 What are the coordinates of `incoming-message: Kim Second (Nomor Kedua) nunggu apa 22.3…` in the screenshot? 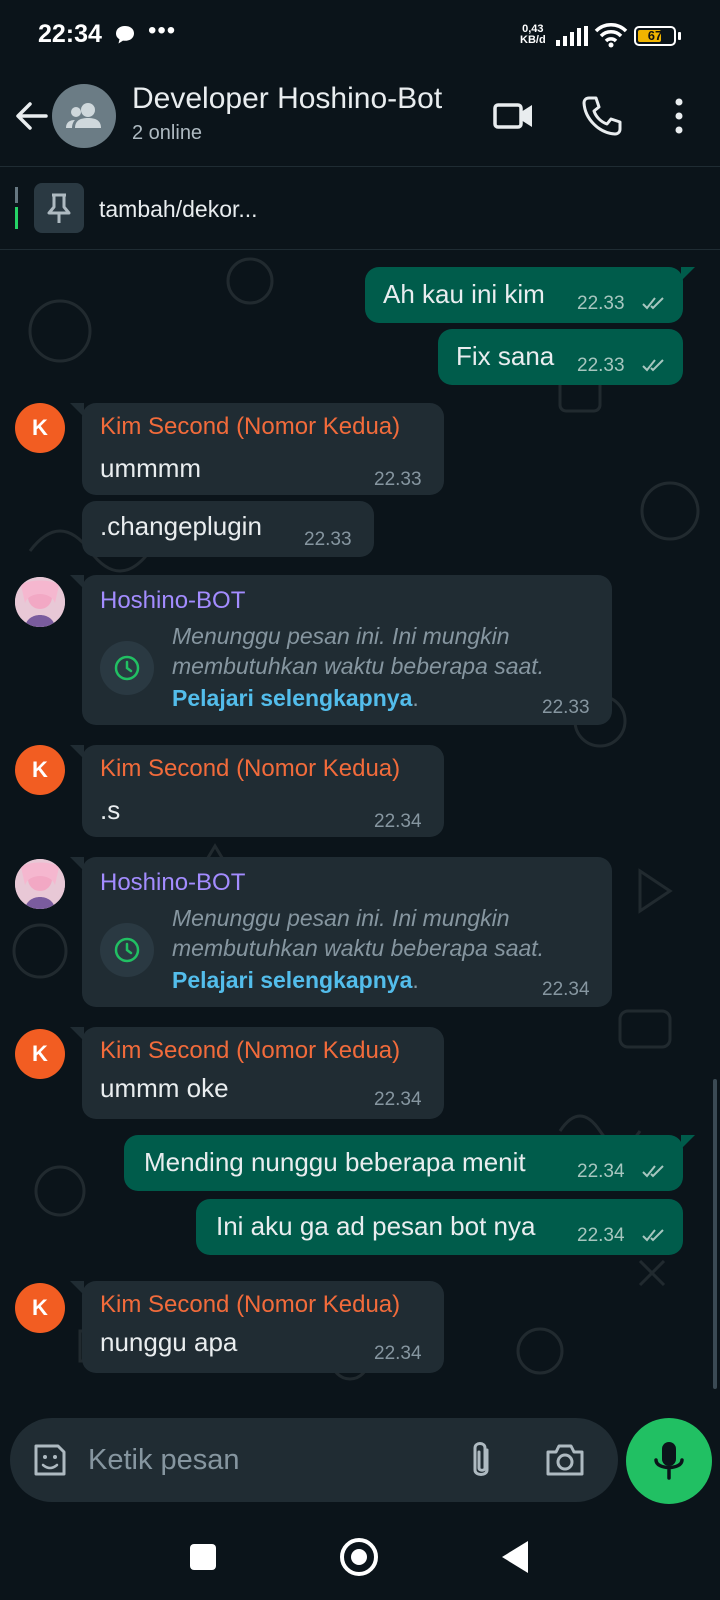 It's located at (263, 1327).